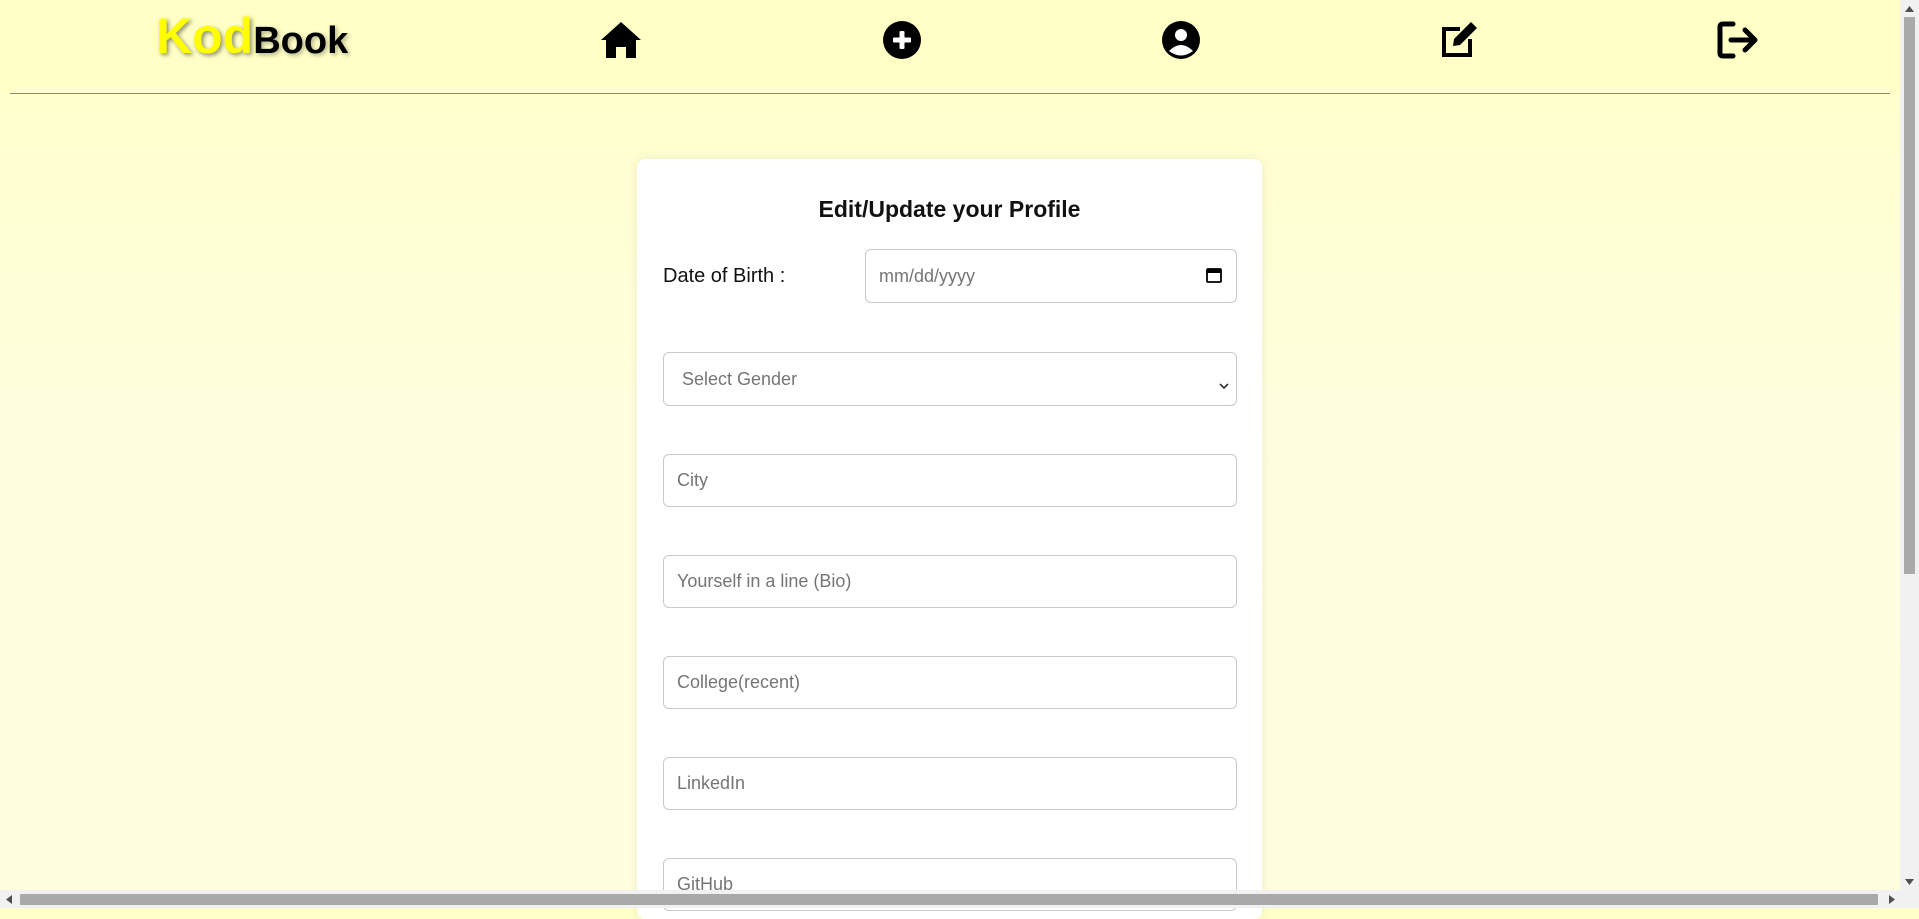  Describe the element at coordinates (740, 378) in the screenshot. I see `gender-selected-value: Select Gender` at that location.